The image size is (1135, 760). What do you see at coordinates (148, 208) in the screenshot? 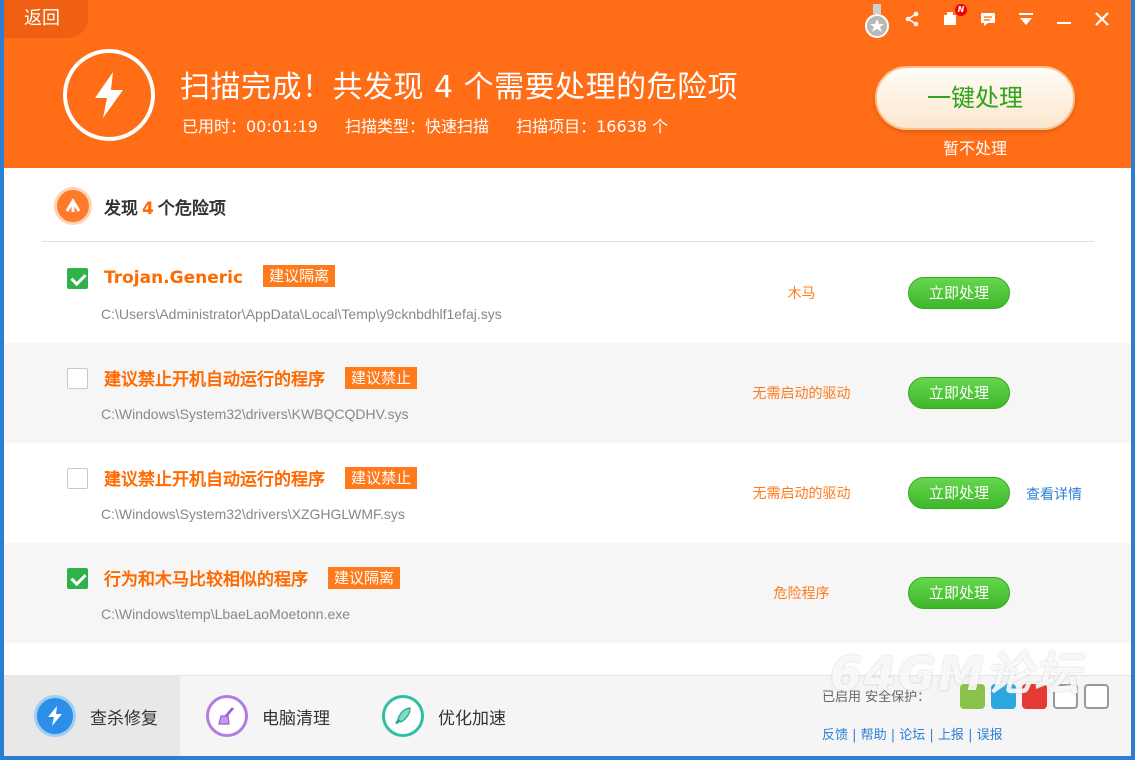
I see `threat-count: 4` at bounding box center [148, 208].